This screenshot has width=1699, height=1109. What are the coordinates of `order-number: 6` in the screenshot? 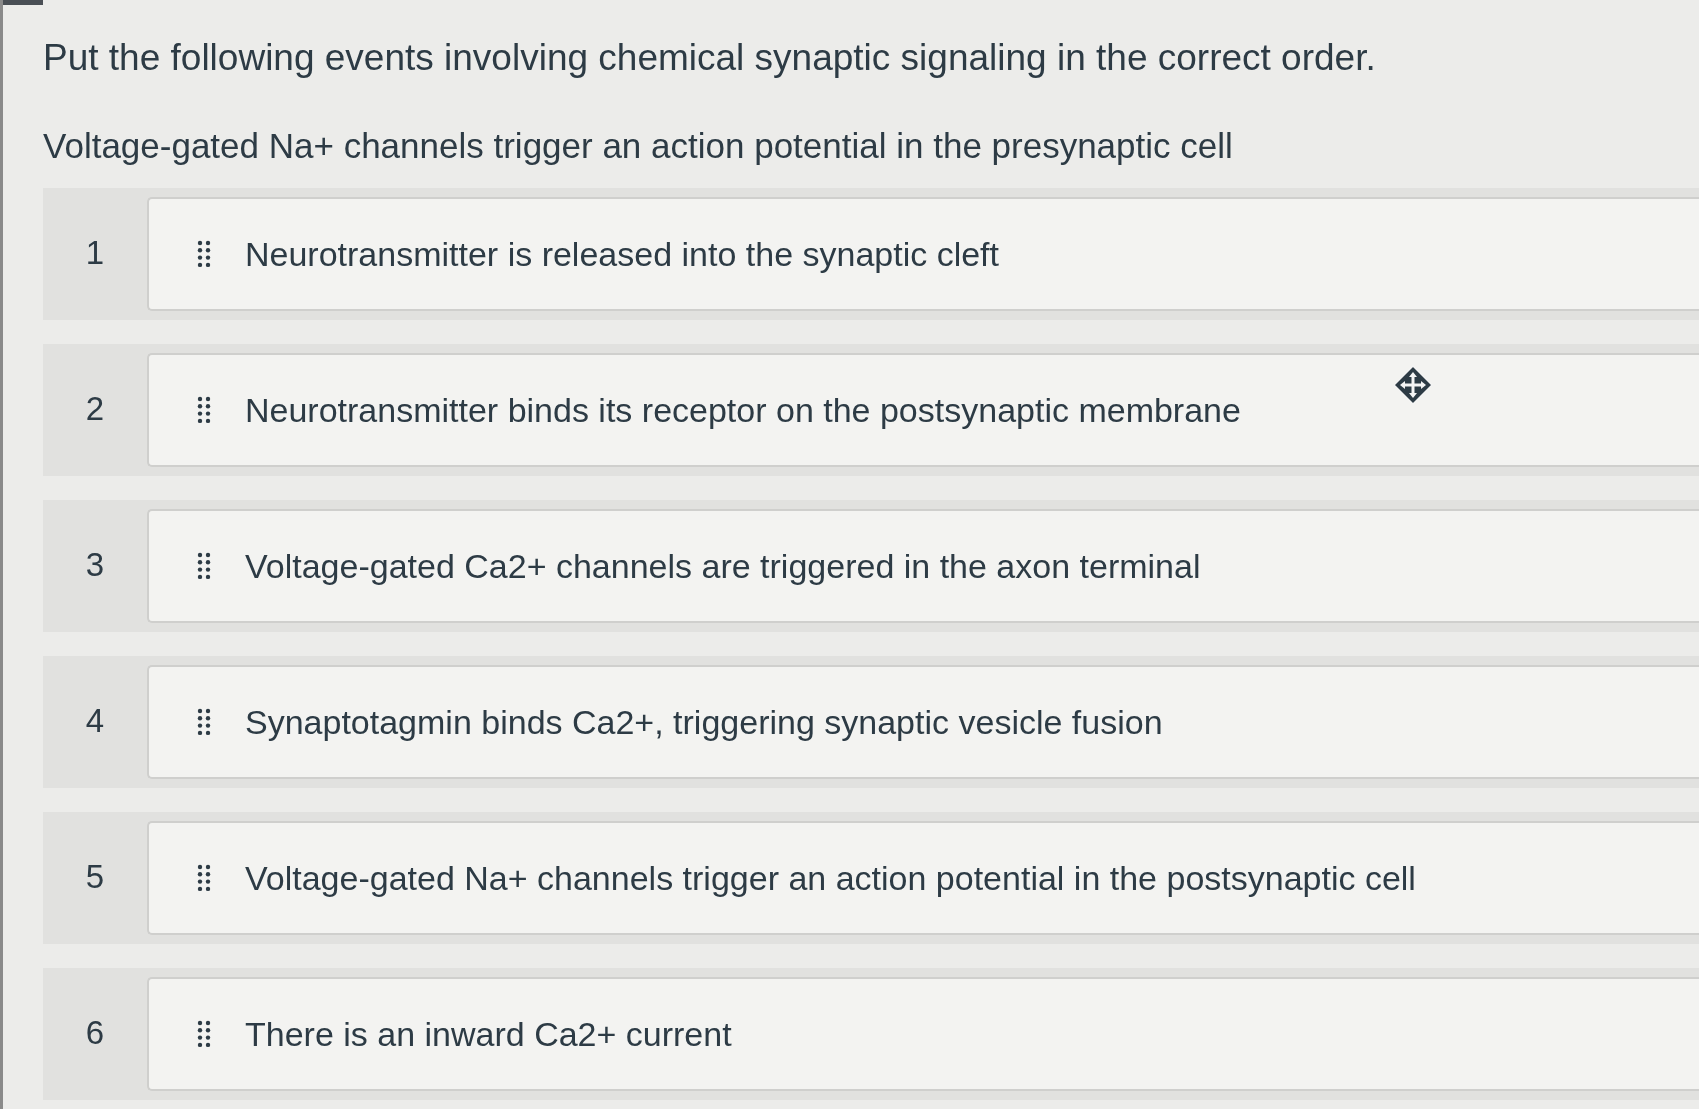 It's located at (95, 1033).